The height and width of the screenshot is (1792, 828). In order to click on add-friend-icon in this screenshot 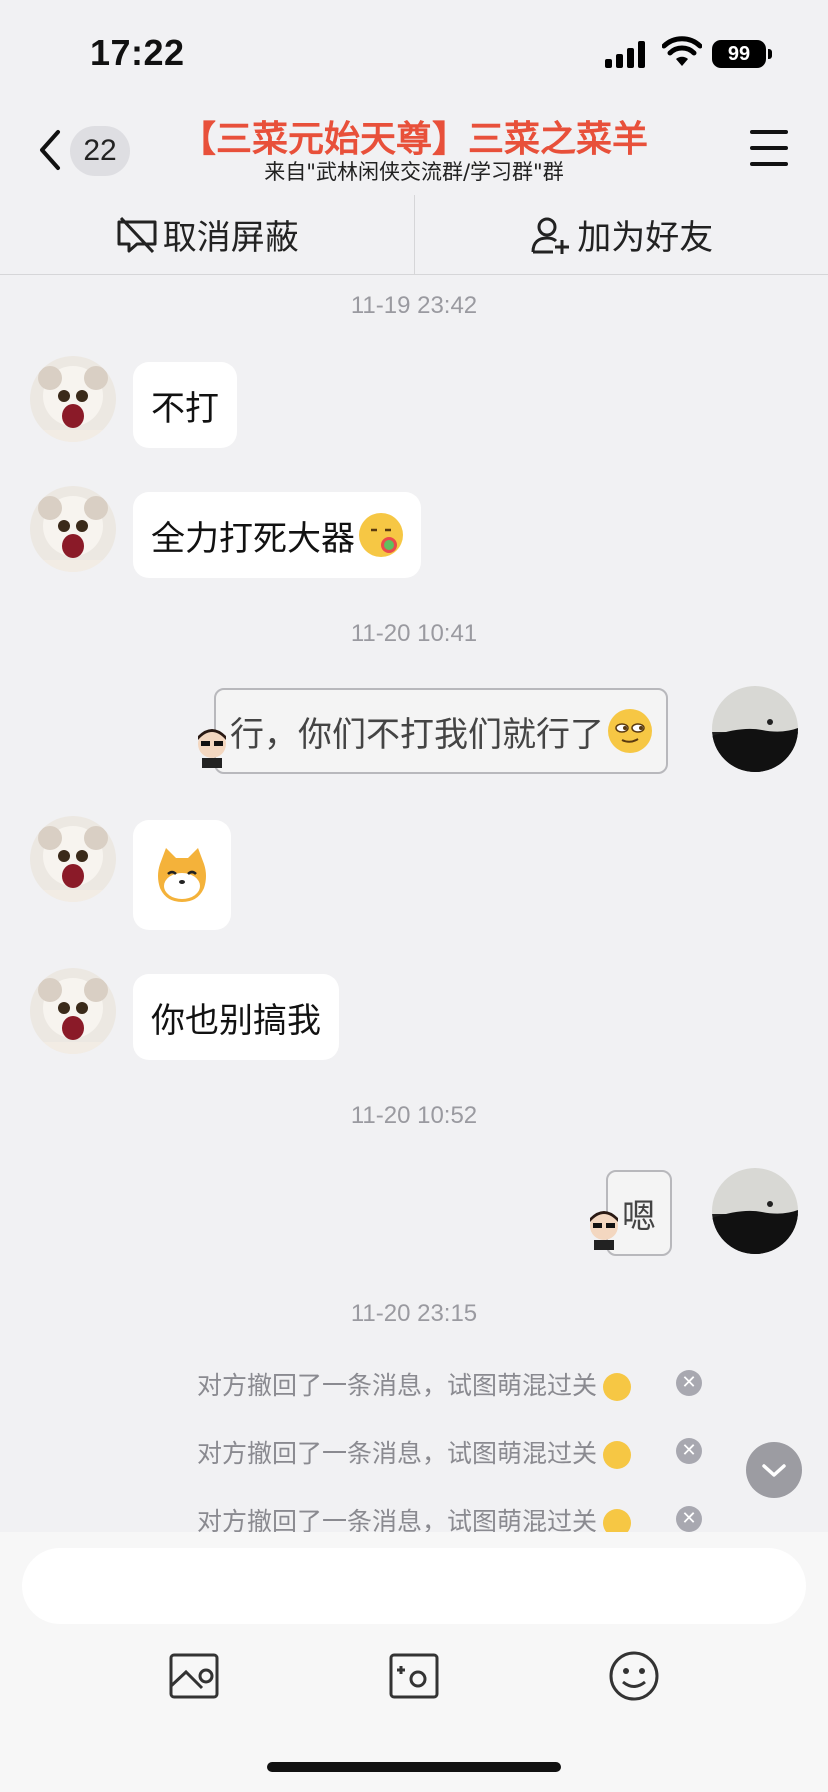, I will do `click(550, 235)`.